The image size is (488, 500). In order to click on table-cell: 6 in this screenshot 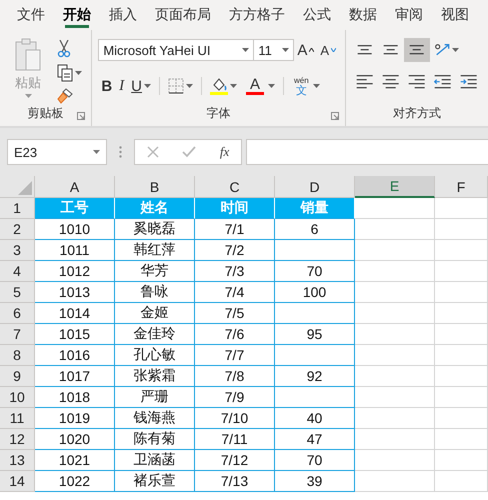, I will do `click(315, 229)`.